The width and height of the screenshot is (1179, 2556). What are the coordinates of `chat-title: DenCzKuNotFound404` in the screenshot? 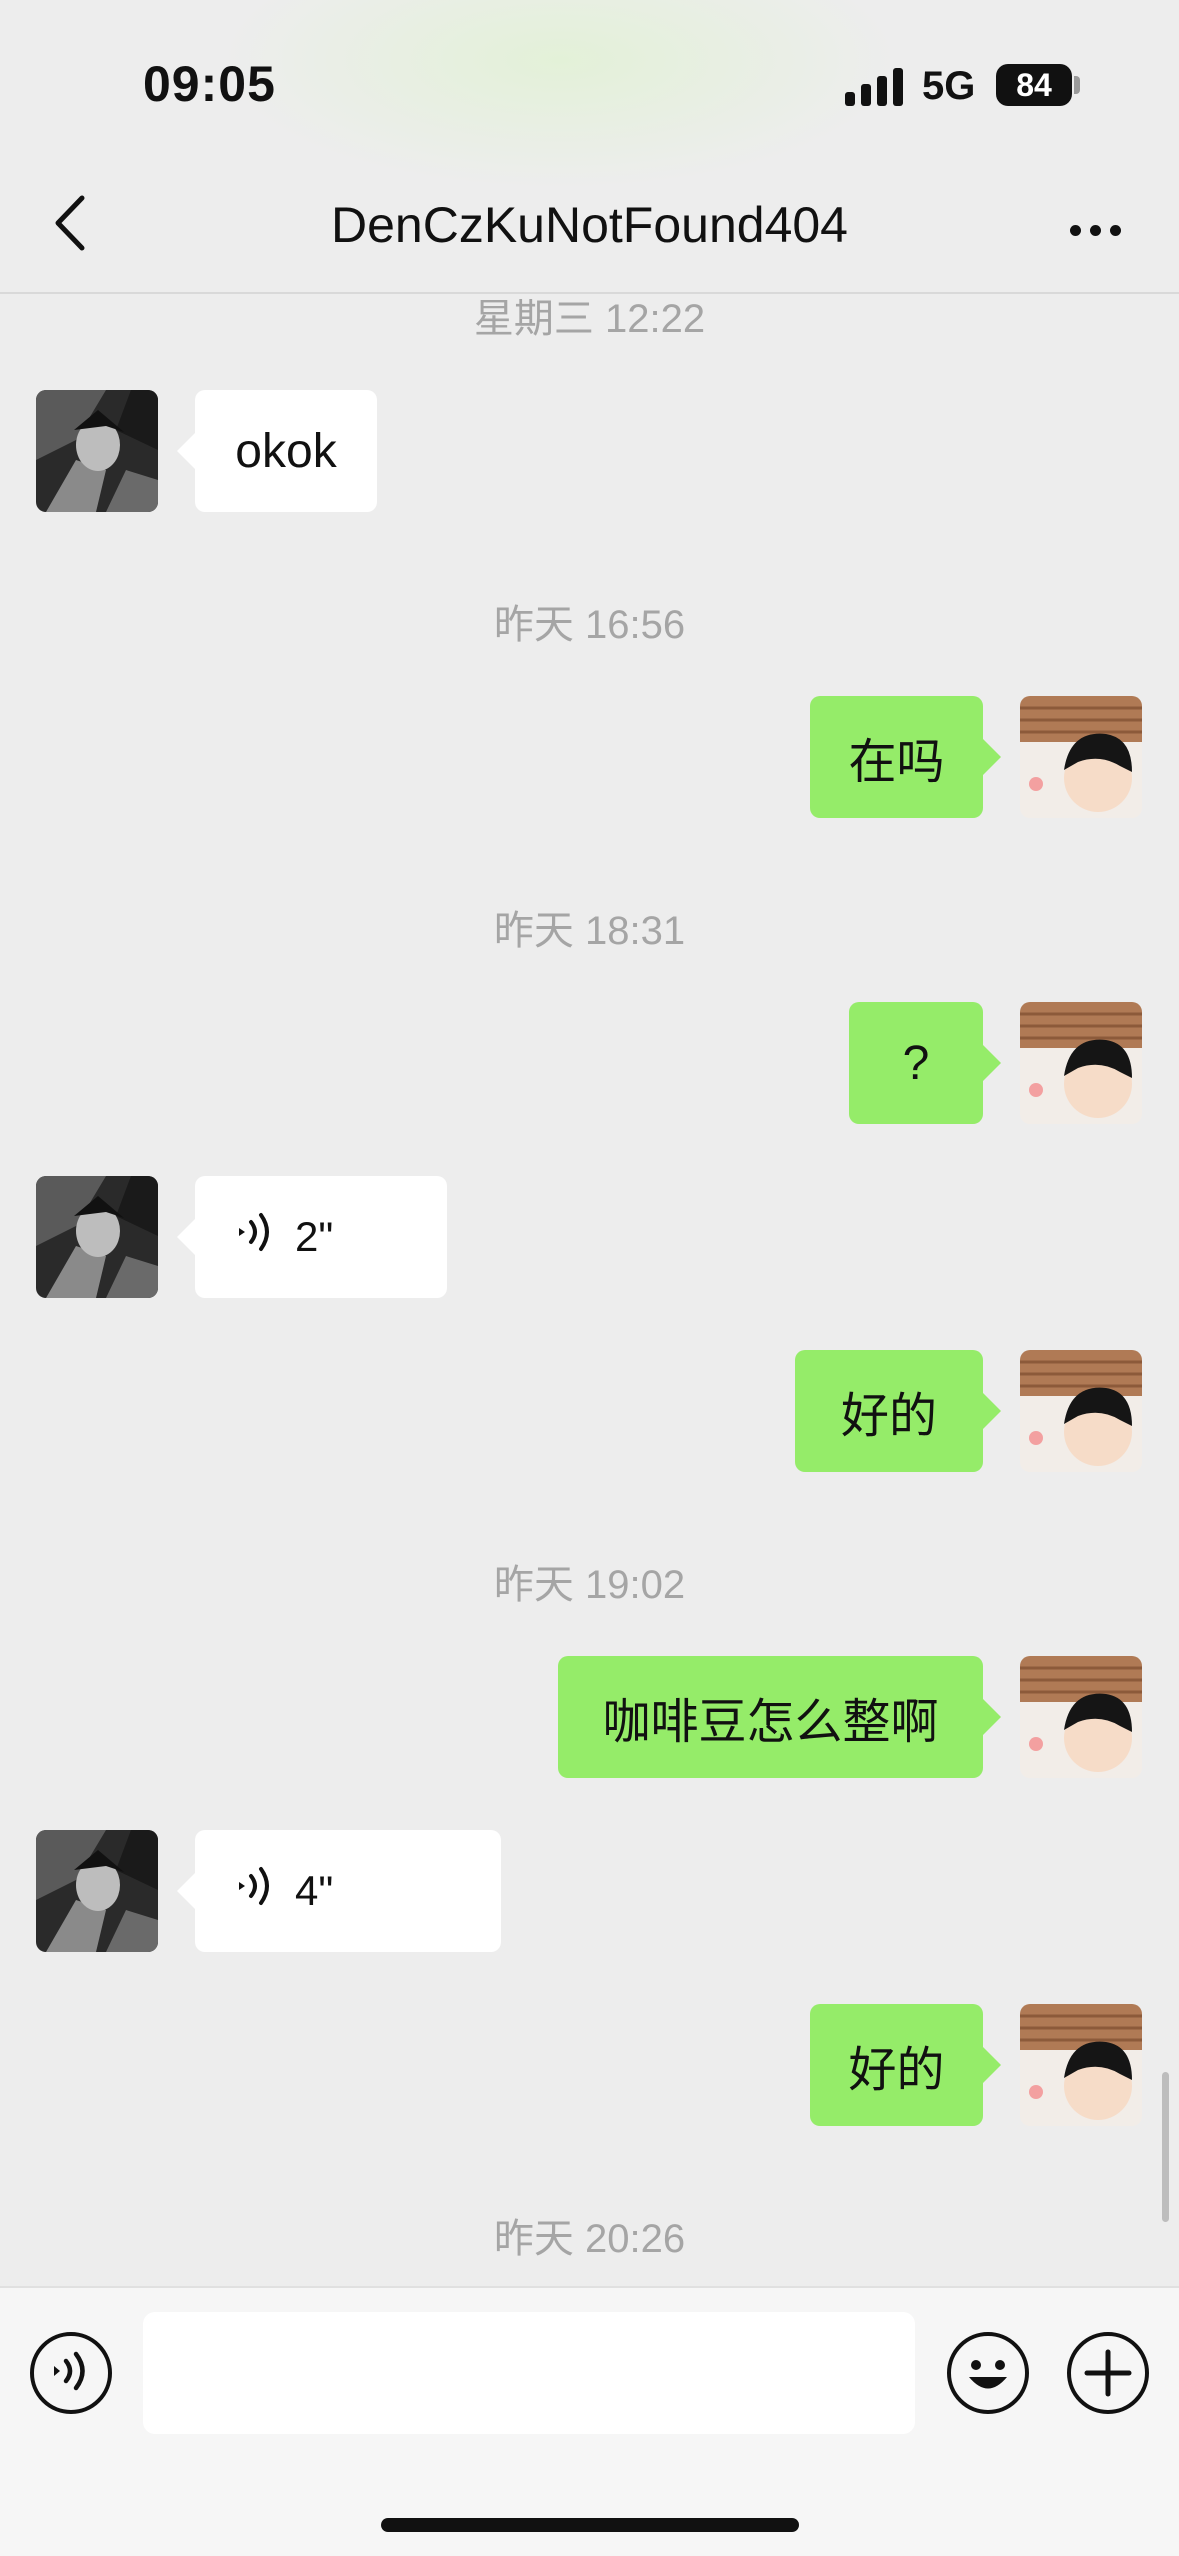 It's located at (589, 225).